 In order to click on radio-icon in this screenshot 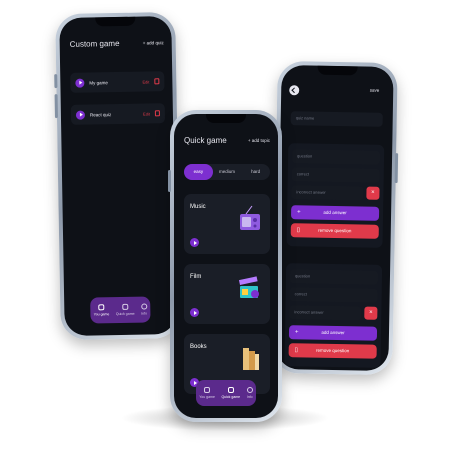, I will do `click(250, 217)`.